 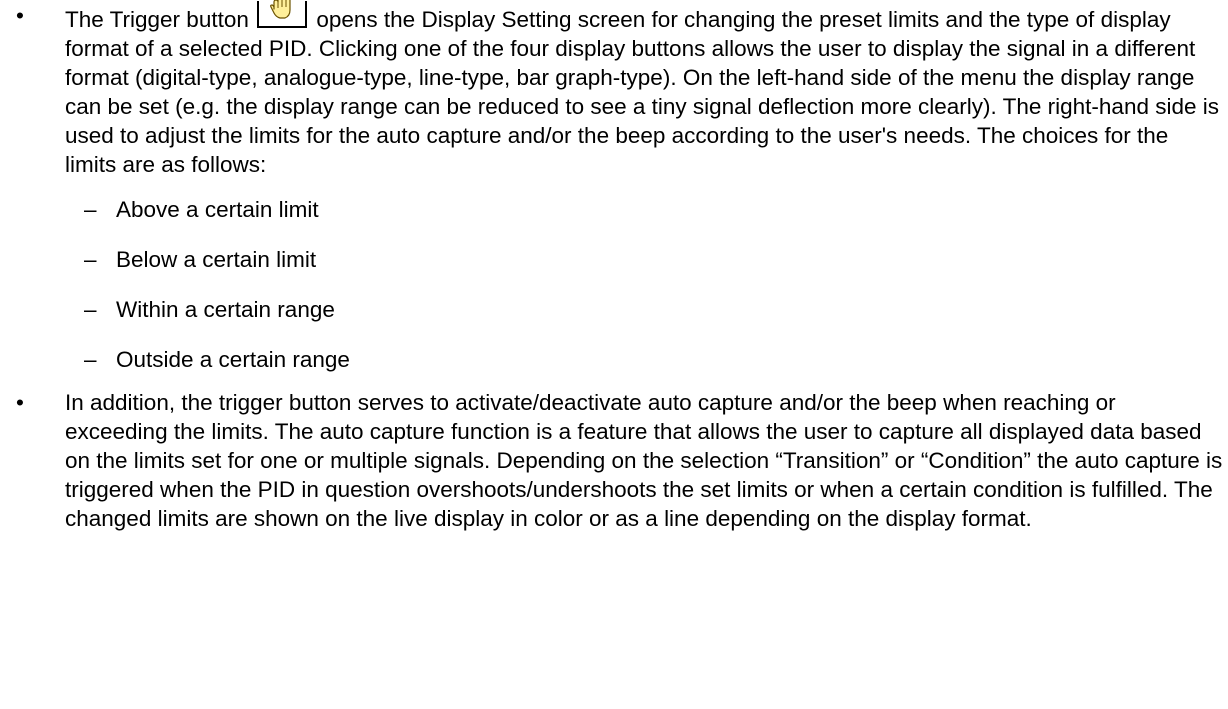 What do you see at coordinates (216, 259) in the screenshot?
I see `list-item-text: Below a certain limit` at bounding box center [216, 259].